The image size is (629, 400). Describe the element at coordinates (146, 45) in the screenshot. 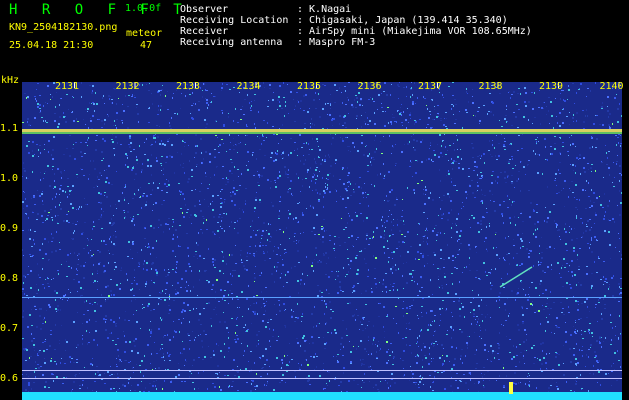

I see `meteor-count: 47` at that location.